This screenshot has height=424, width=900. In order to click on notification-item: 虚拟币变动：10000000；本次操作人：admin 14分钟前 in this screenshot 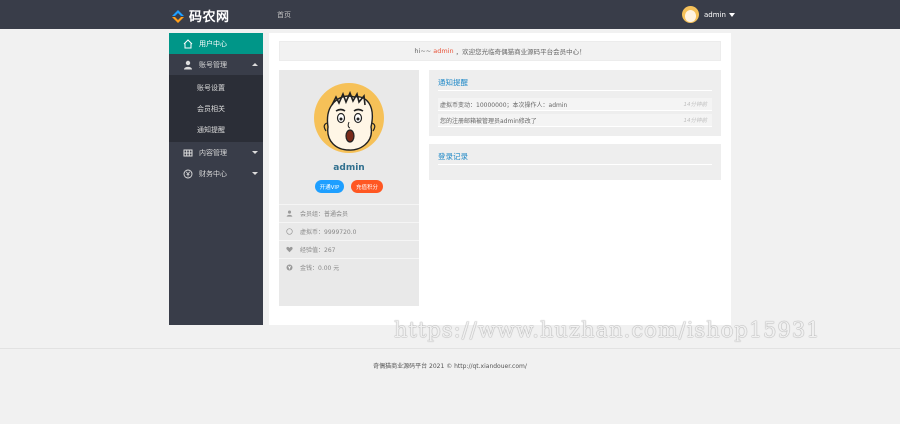, I will do `click(575, 104)`.